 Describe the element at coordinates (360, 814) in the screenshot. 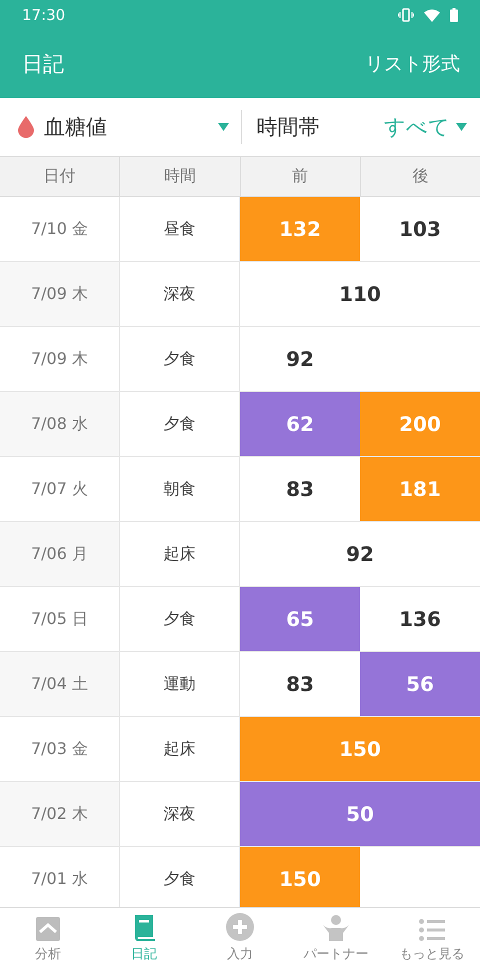

I see `value-cell: 50` at that location.